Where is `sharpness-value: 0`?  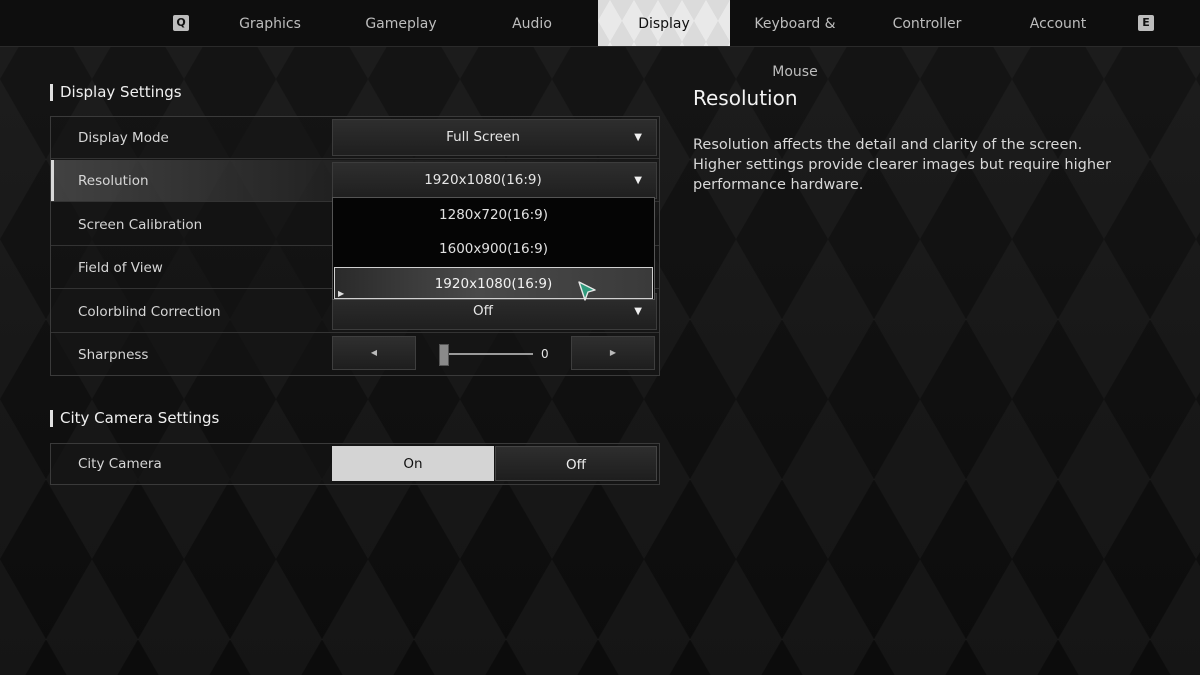 sharpness-value: 0 is located at coordinates (545, 354).